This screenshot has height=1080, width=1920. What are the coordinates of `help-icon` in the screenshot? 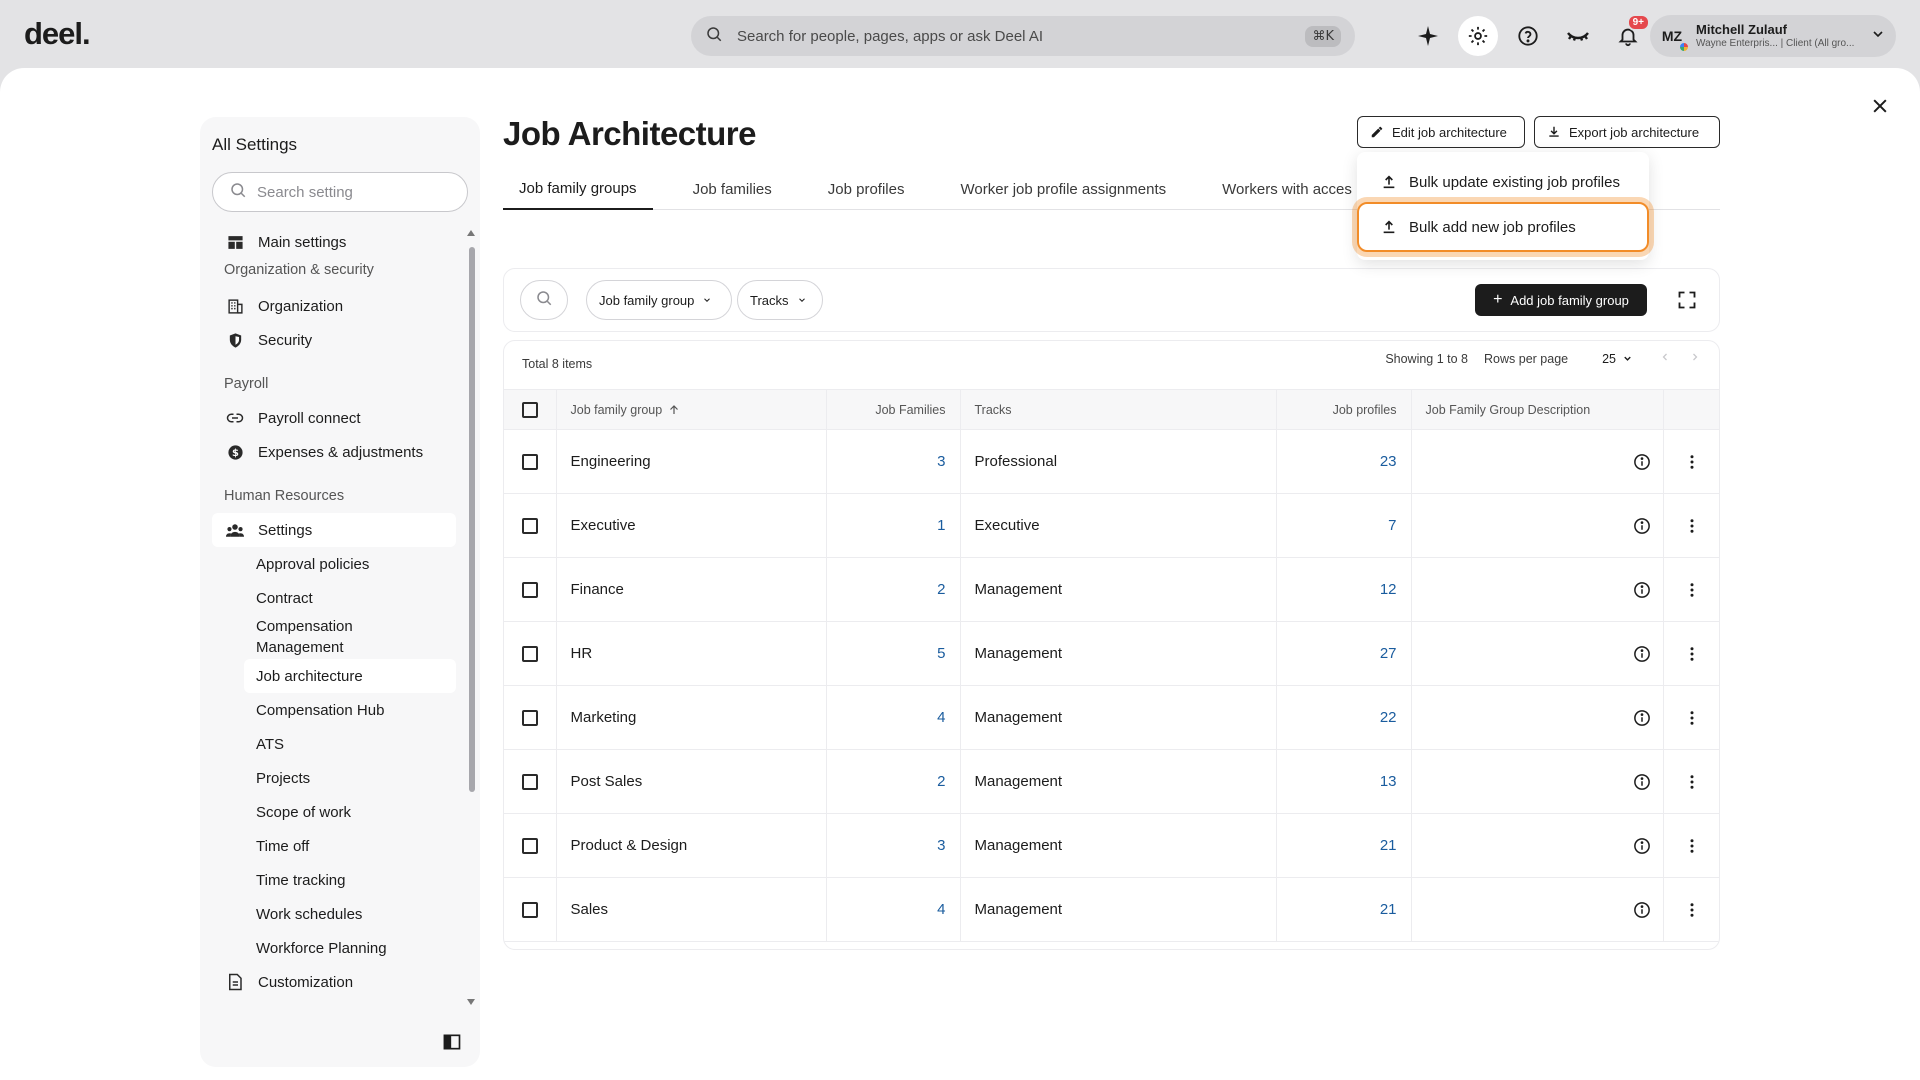 It's located at (1528, 36).